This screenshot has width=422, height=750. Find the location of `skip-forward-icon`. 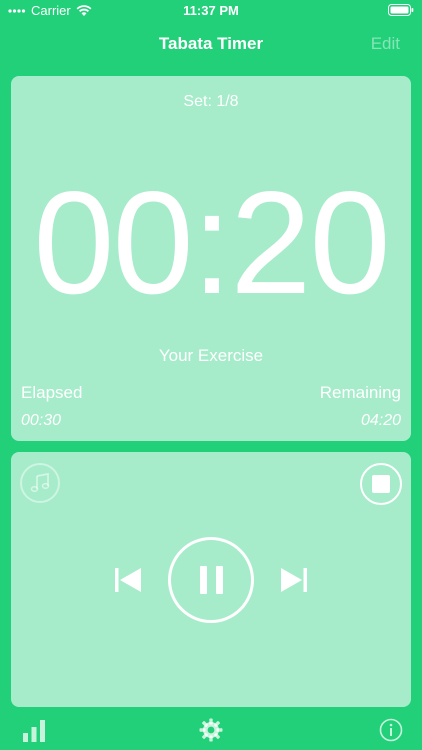

skip-forward-icon is located at coordinates (294, 580).